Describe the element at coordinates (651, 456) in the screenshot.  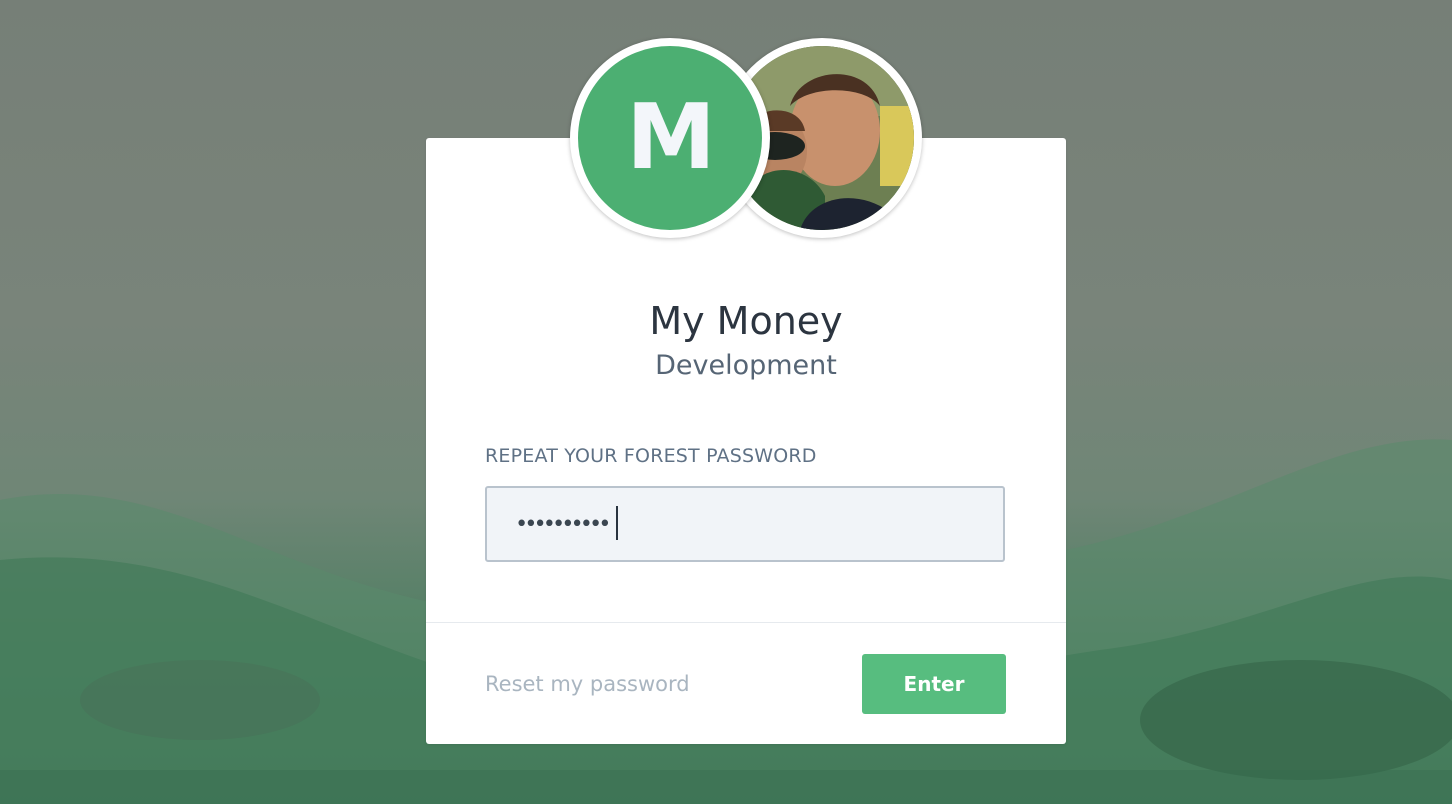
I see `password-field-label: REPEAT YOUR FOREST PASSWORD` at that location.